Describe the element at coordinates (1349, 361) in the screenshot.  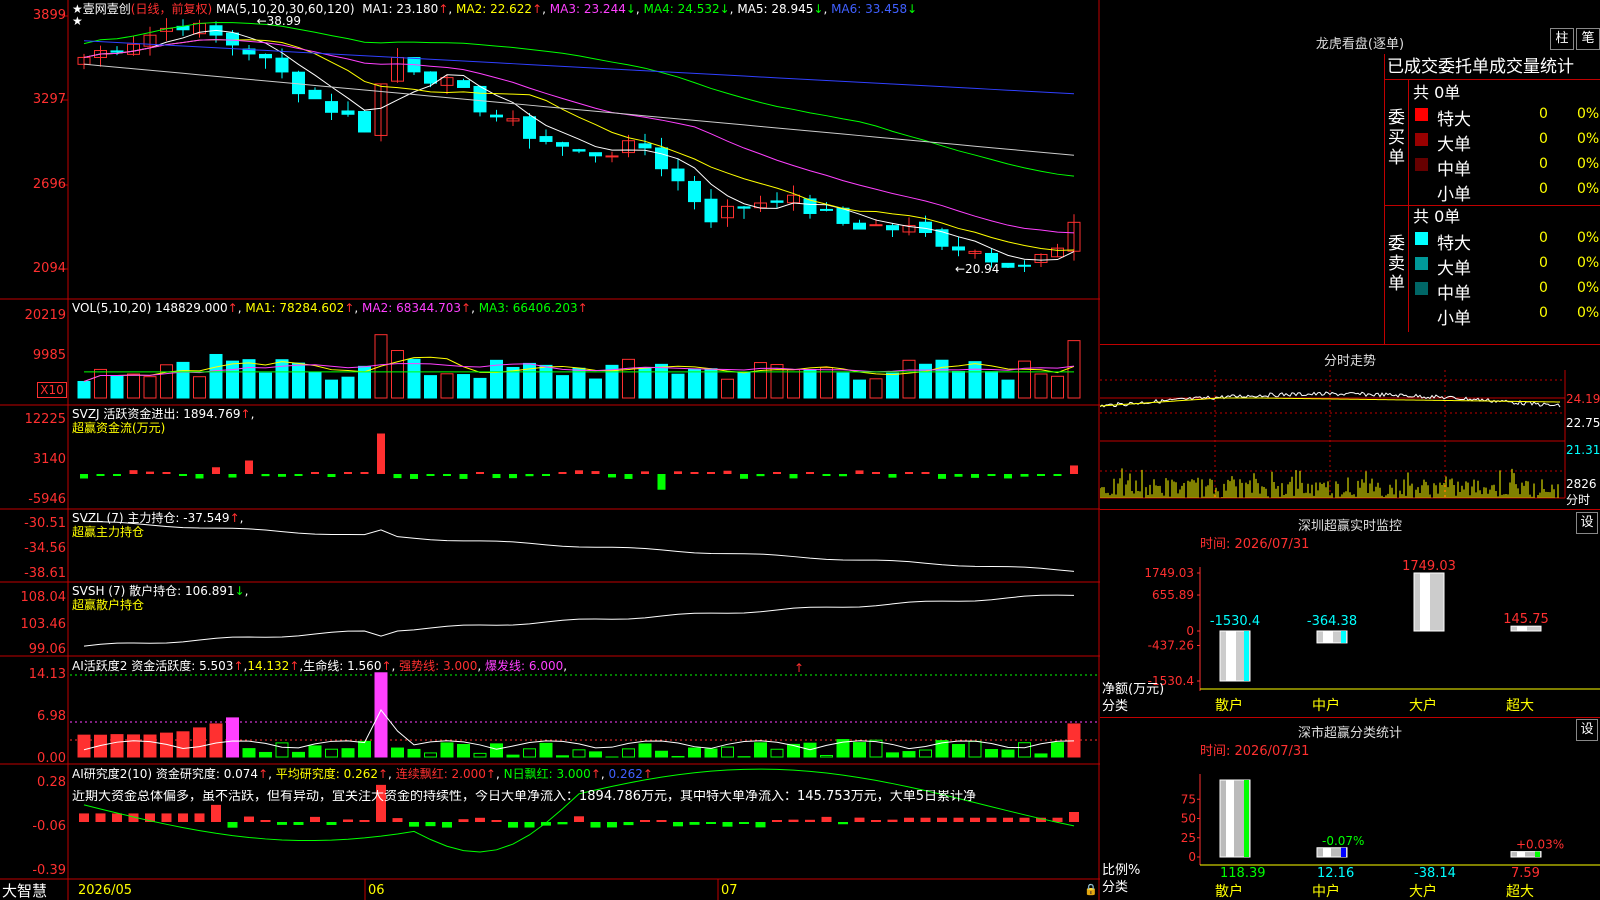
I see `intraday-title: 分时走势` at that location.